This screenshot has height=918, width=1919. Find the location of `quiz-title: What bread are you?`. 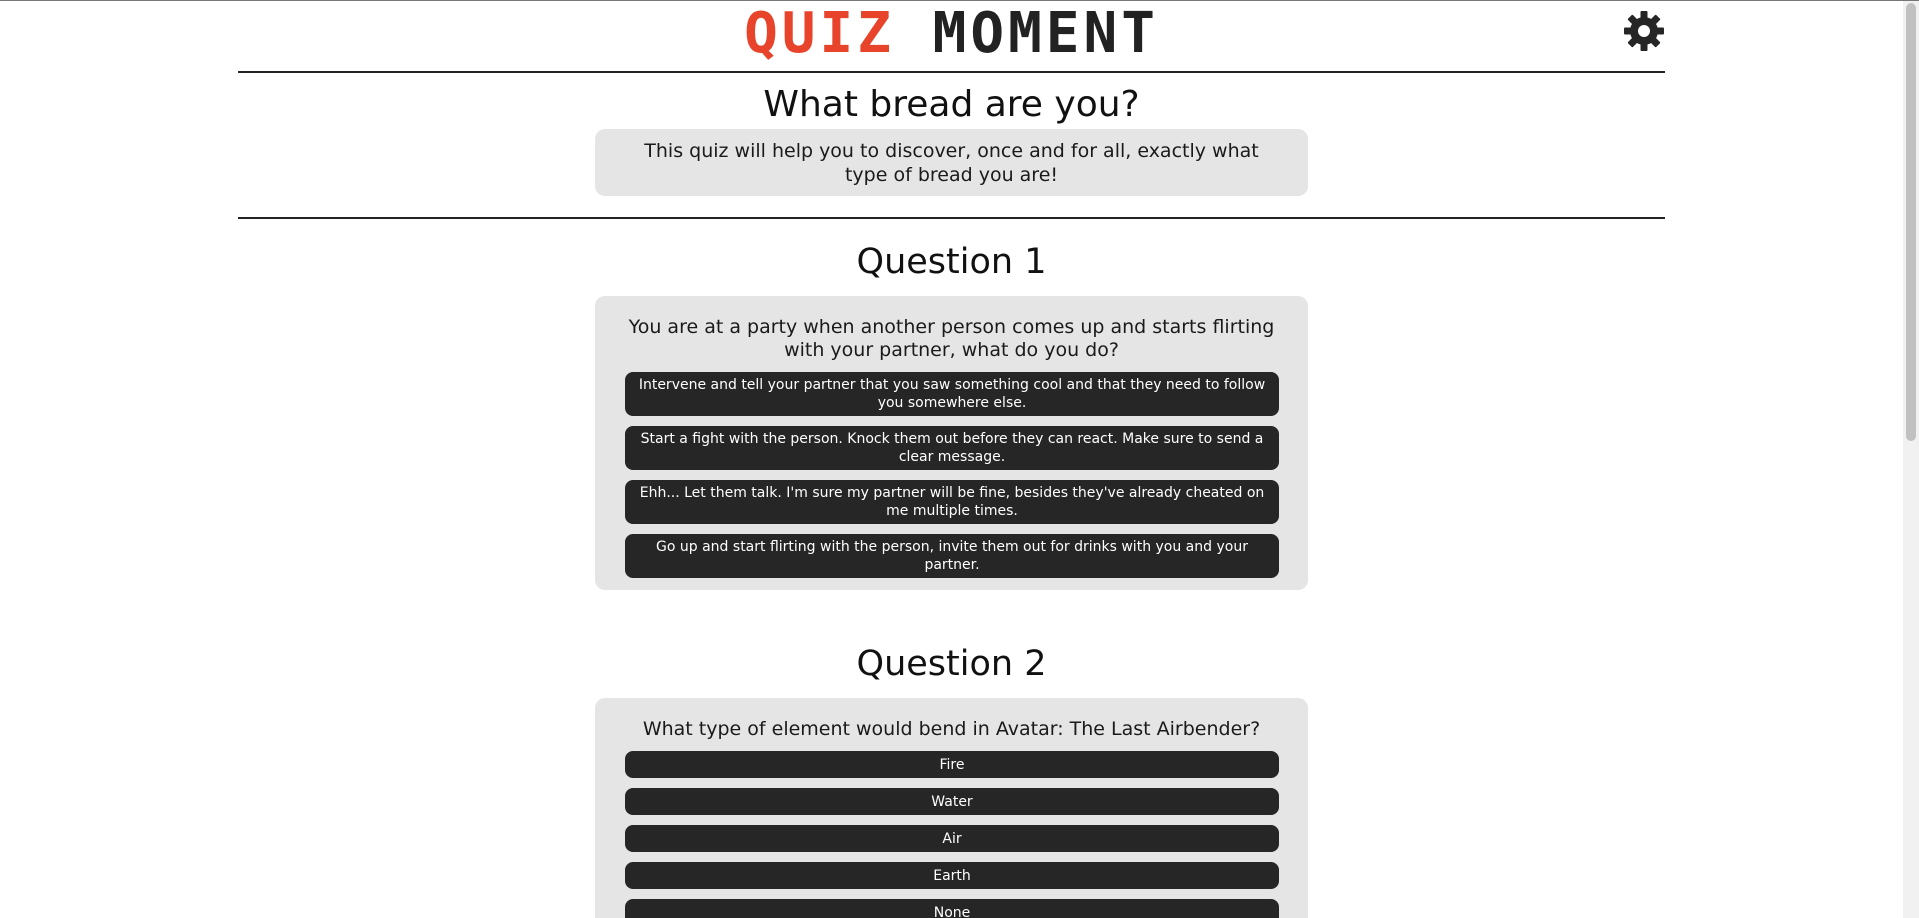

quiz-title: What bread are you? is located at coordinates (951, 104).